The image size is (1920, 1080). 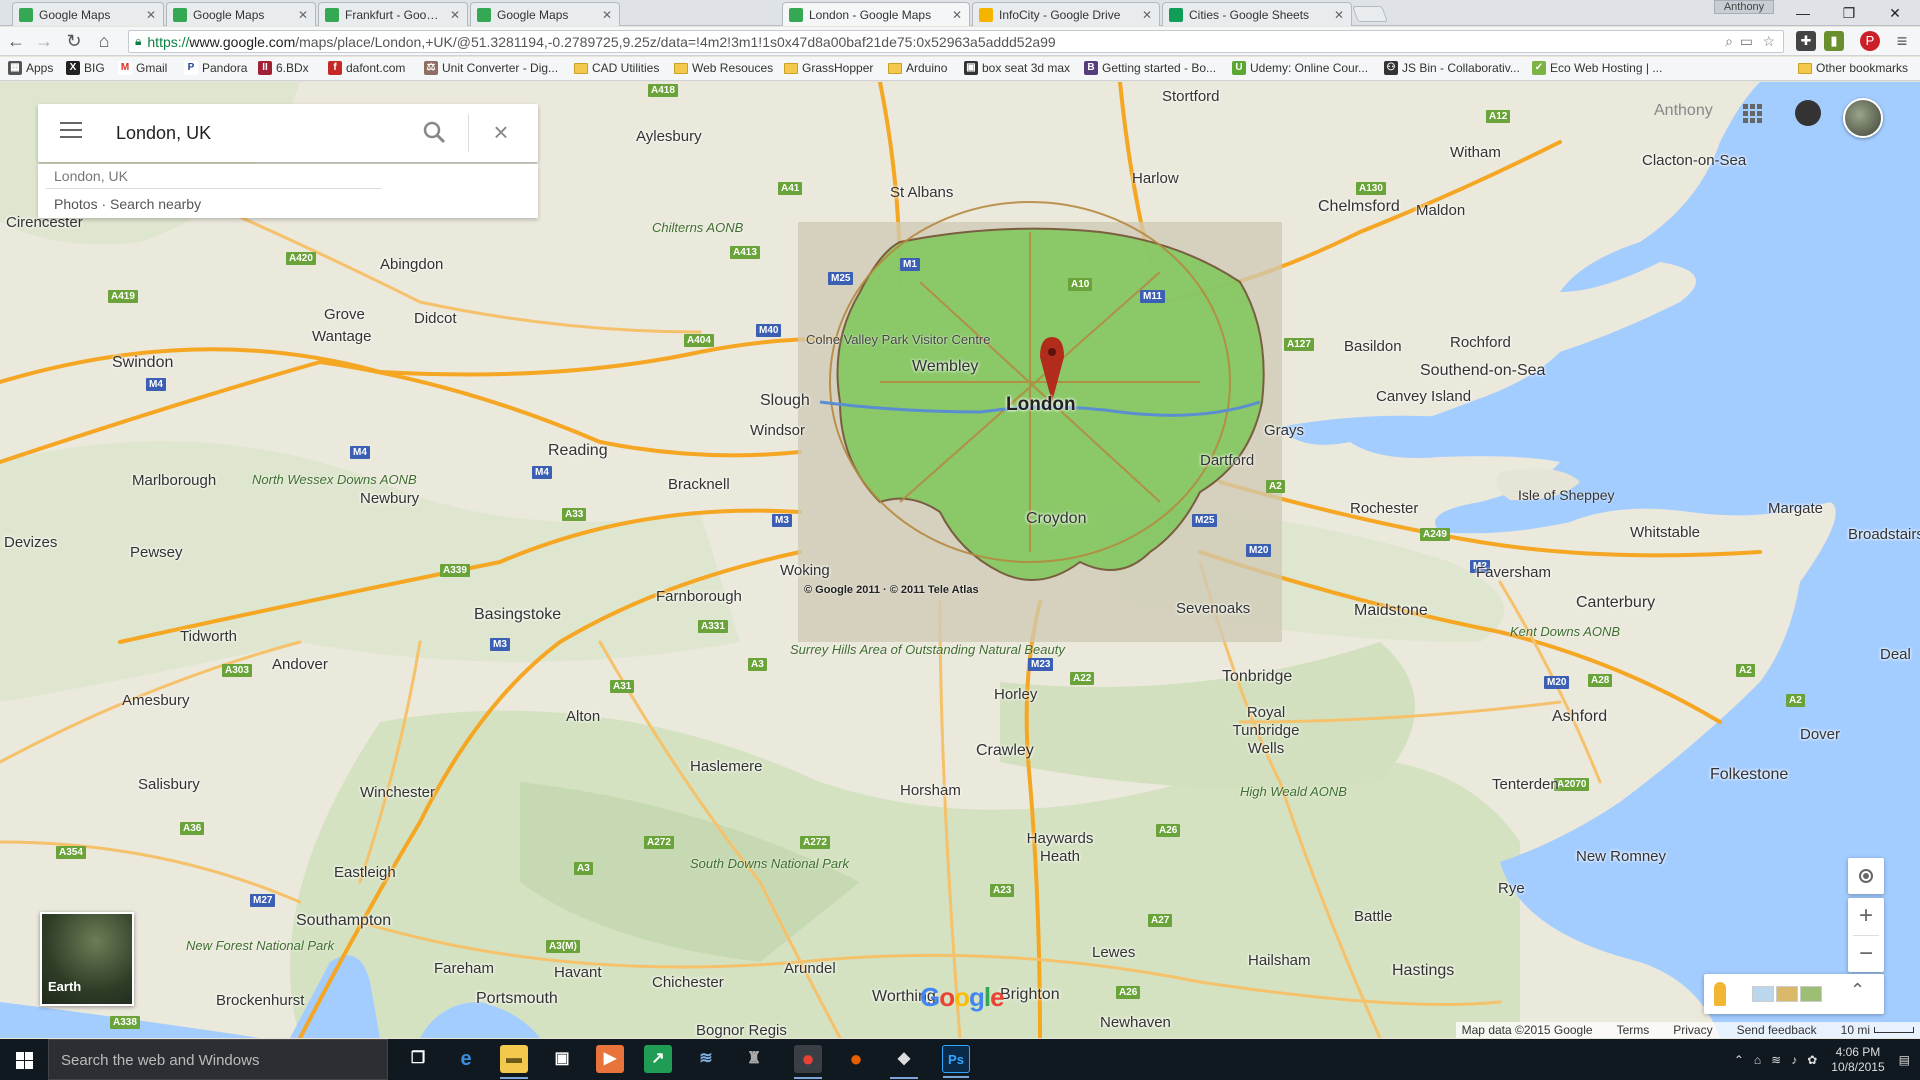 I want to click on windows-start-icon, so click(x=24, y=1059).